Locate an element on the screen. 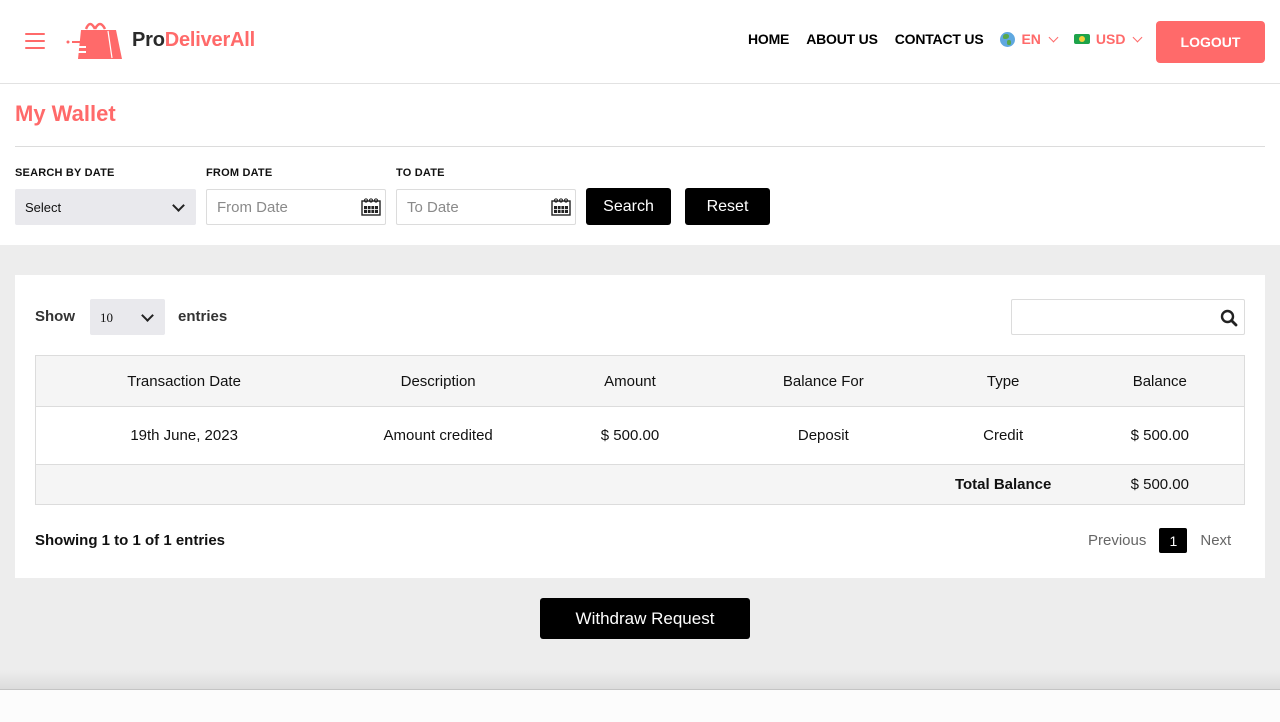  previous-page-button: Previous is located at coordinates (1117, 540).